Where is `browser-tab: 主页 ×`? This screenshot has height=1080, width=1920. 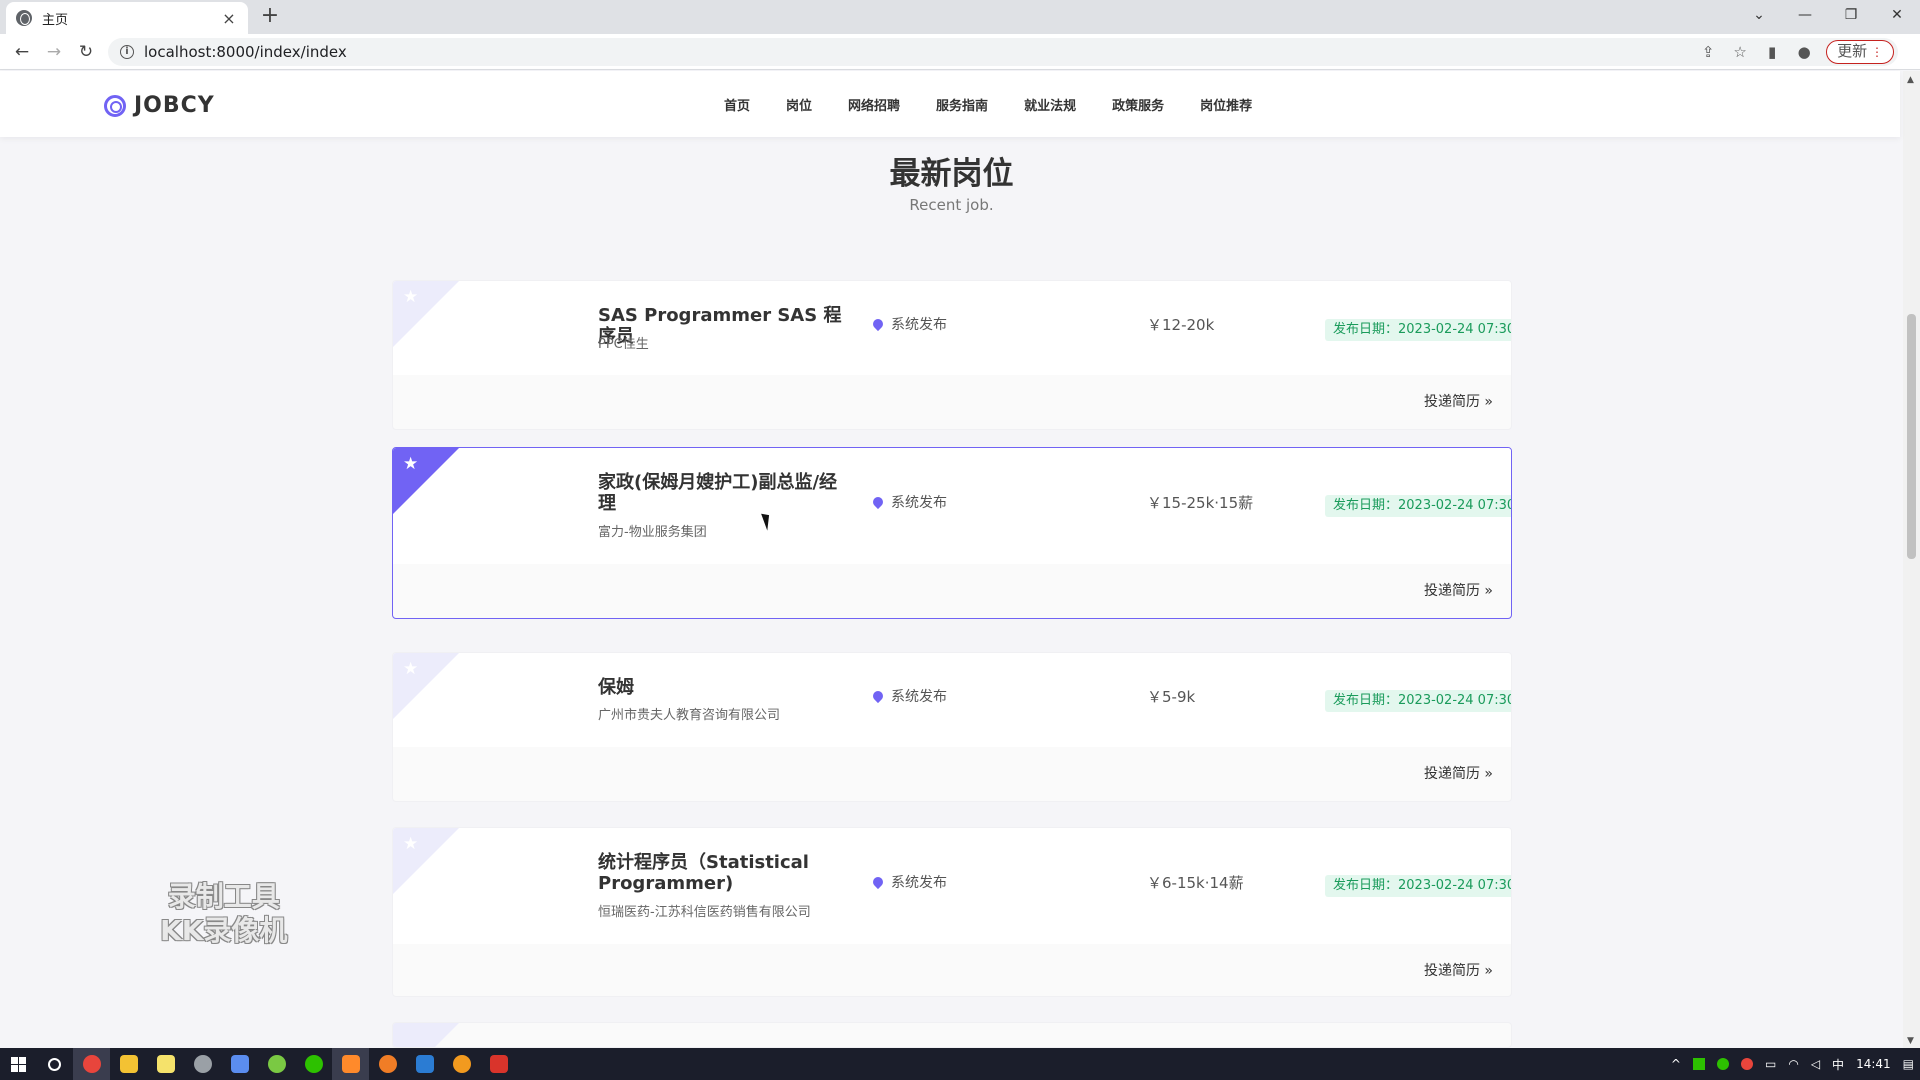 browser-tab: 主页 × is located at coordinates (127, 18).